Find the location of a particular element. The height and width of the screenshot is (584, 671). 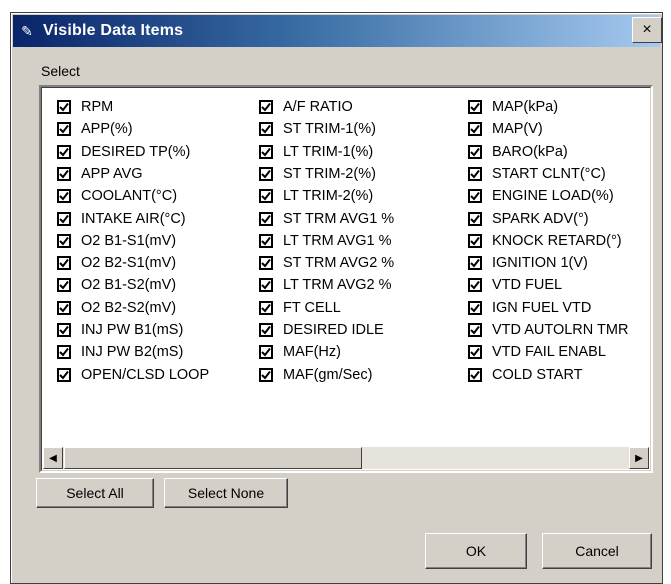

data-item-checkbox: O2 B1-S1(mV) is located at coordinates (116, 241).